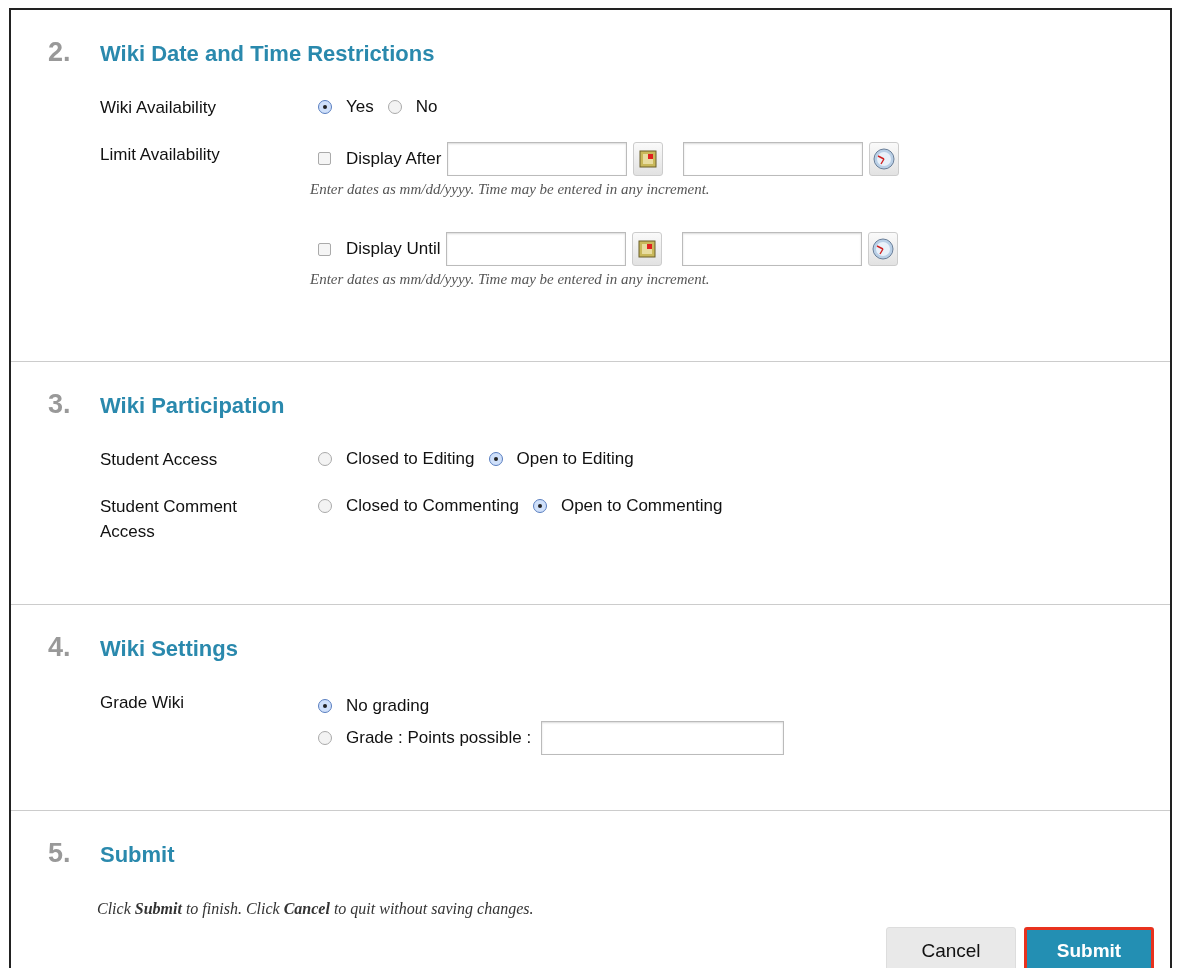  Describe the element at coordinates (160, 154) in the screenshot. I see `field-label: Limit Availability` at that location.